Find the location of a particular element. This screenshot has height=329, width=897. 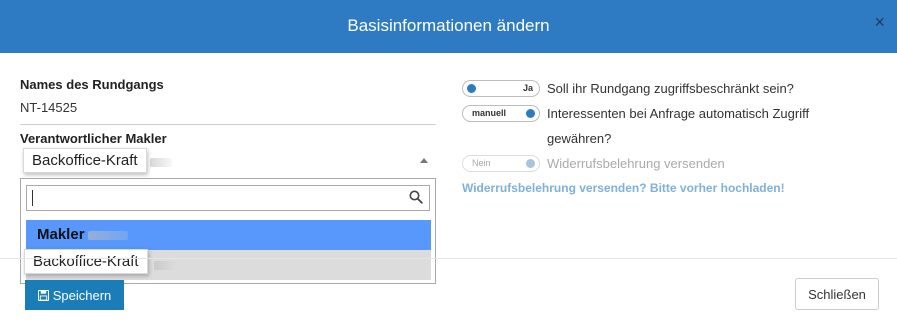

tour-name-underline is located at coordinates (228, 124).